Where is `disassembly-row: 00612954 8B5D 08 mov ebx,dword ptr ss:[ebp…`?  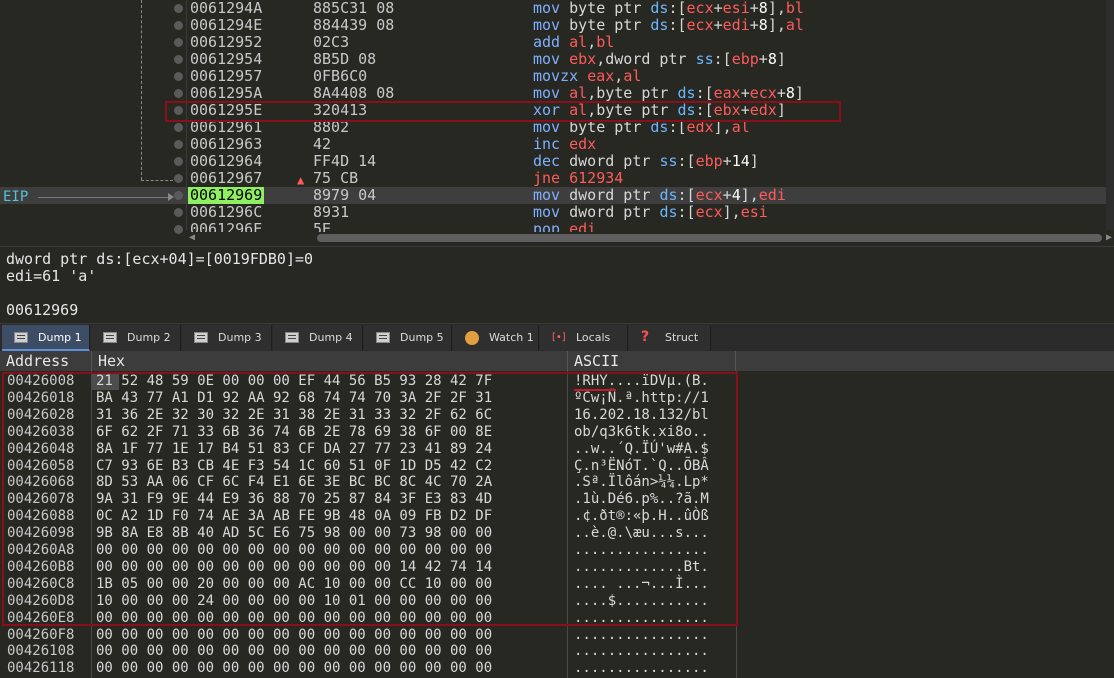
disassembly-row: 00612954 8B5D 08 mov ebx,dword ptr ss:[ebp… is located at coordinates (557, 59).